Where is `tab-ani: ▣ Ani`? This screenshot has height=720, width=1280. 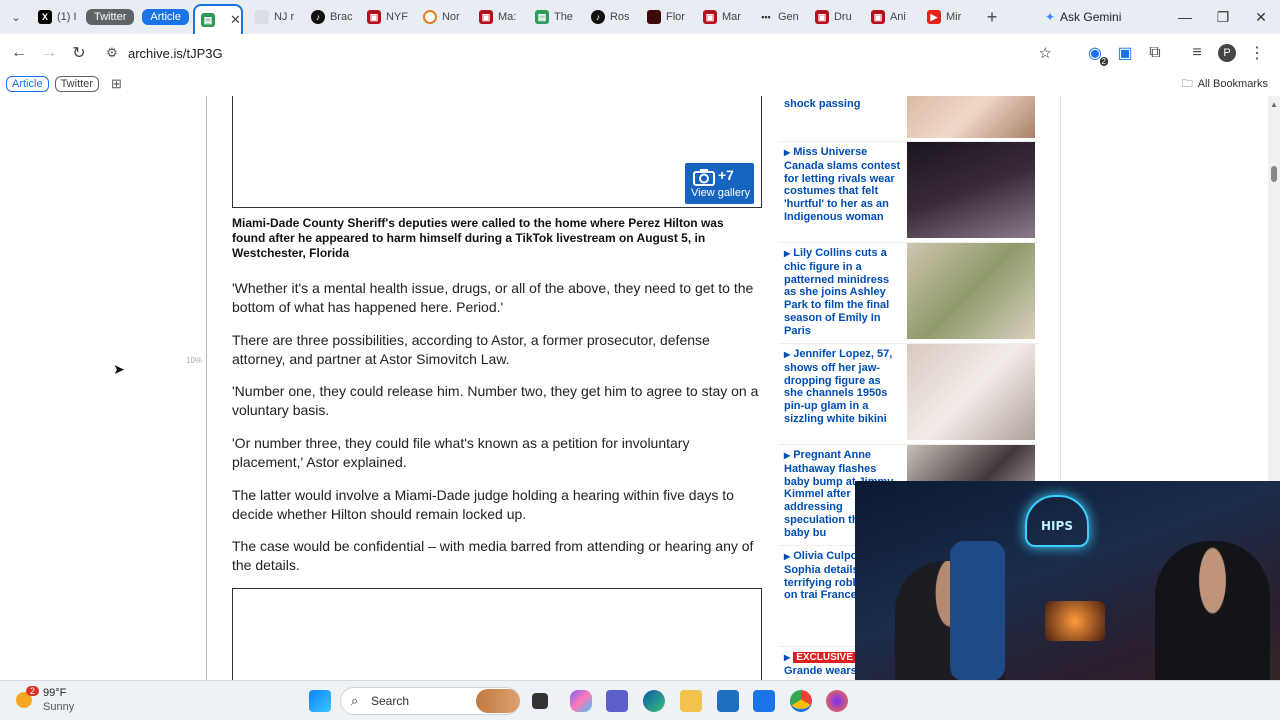
tab-ani: ▣ Ani is located at coordinates (893, 17).